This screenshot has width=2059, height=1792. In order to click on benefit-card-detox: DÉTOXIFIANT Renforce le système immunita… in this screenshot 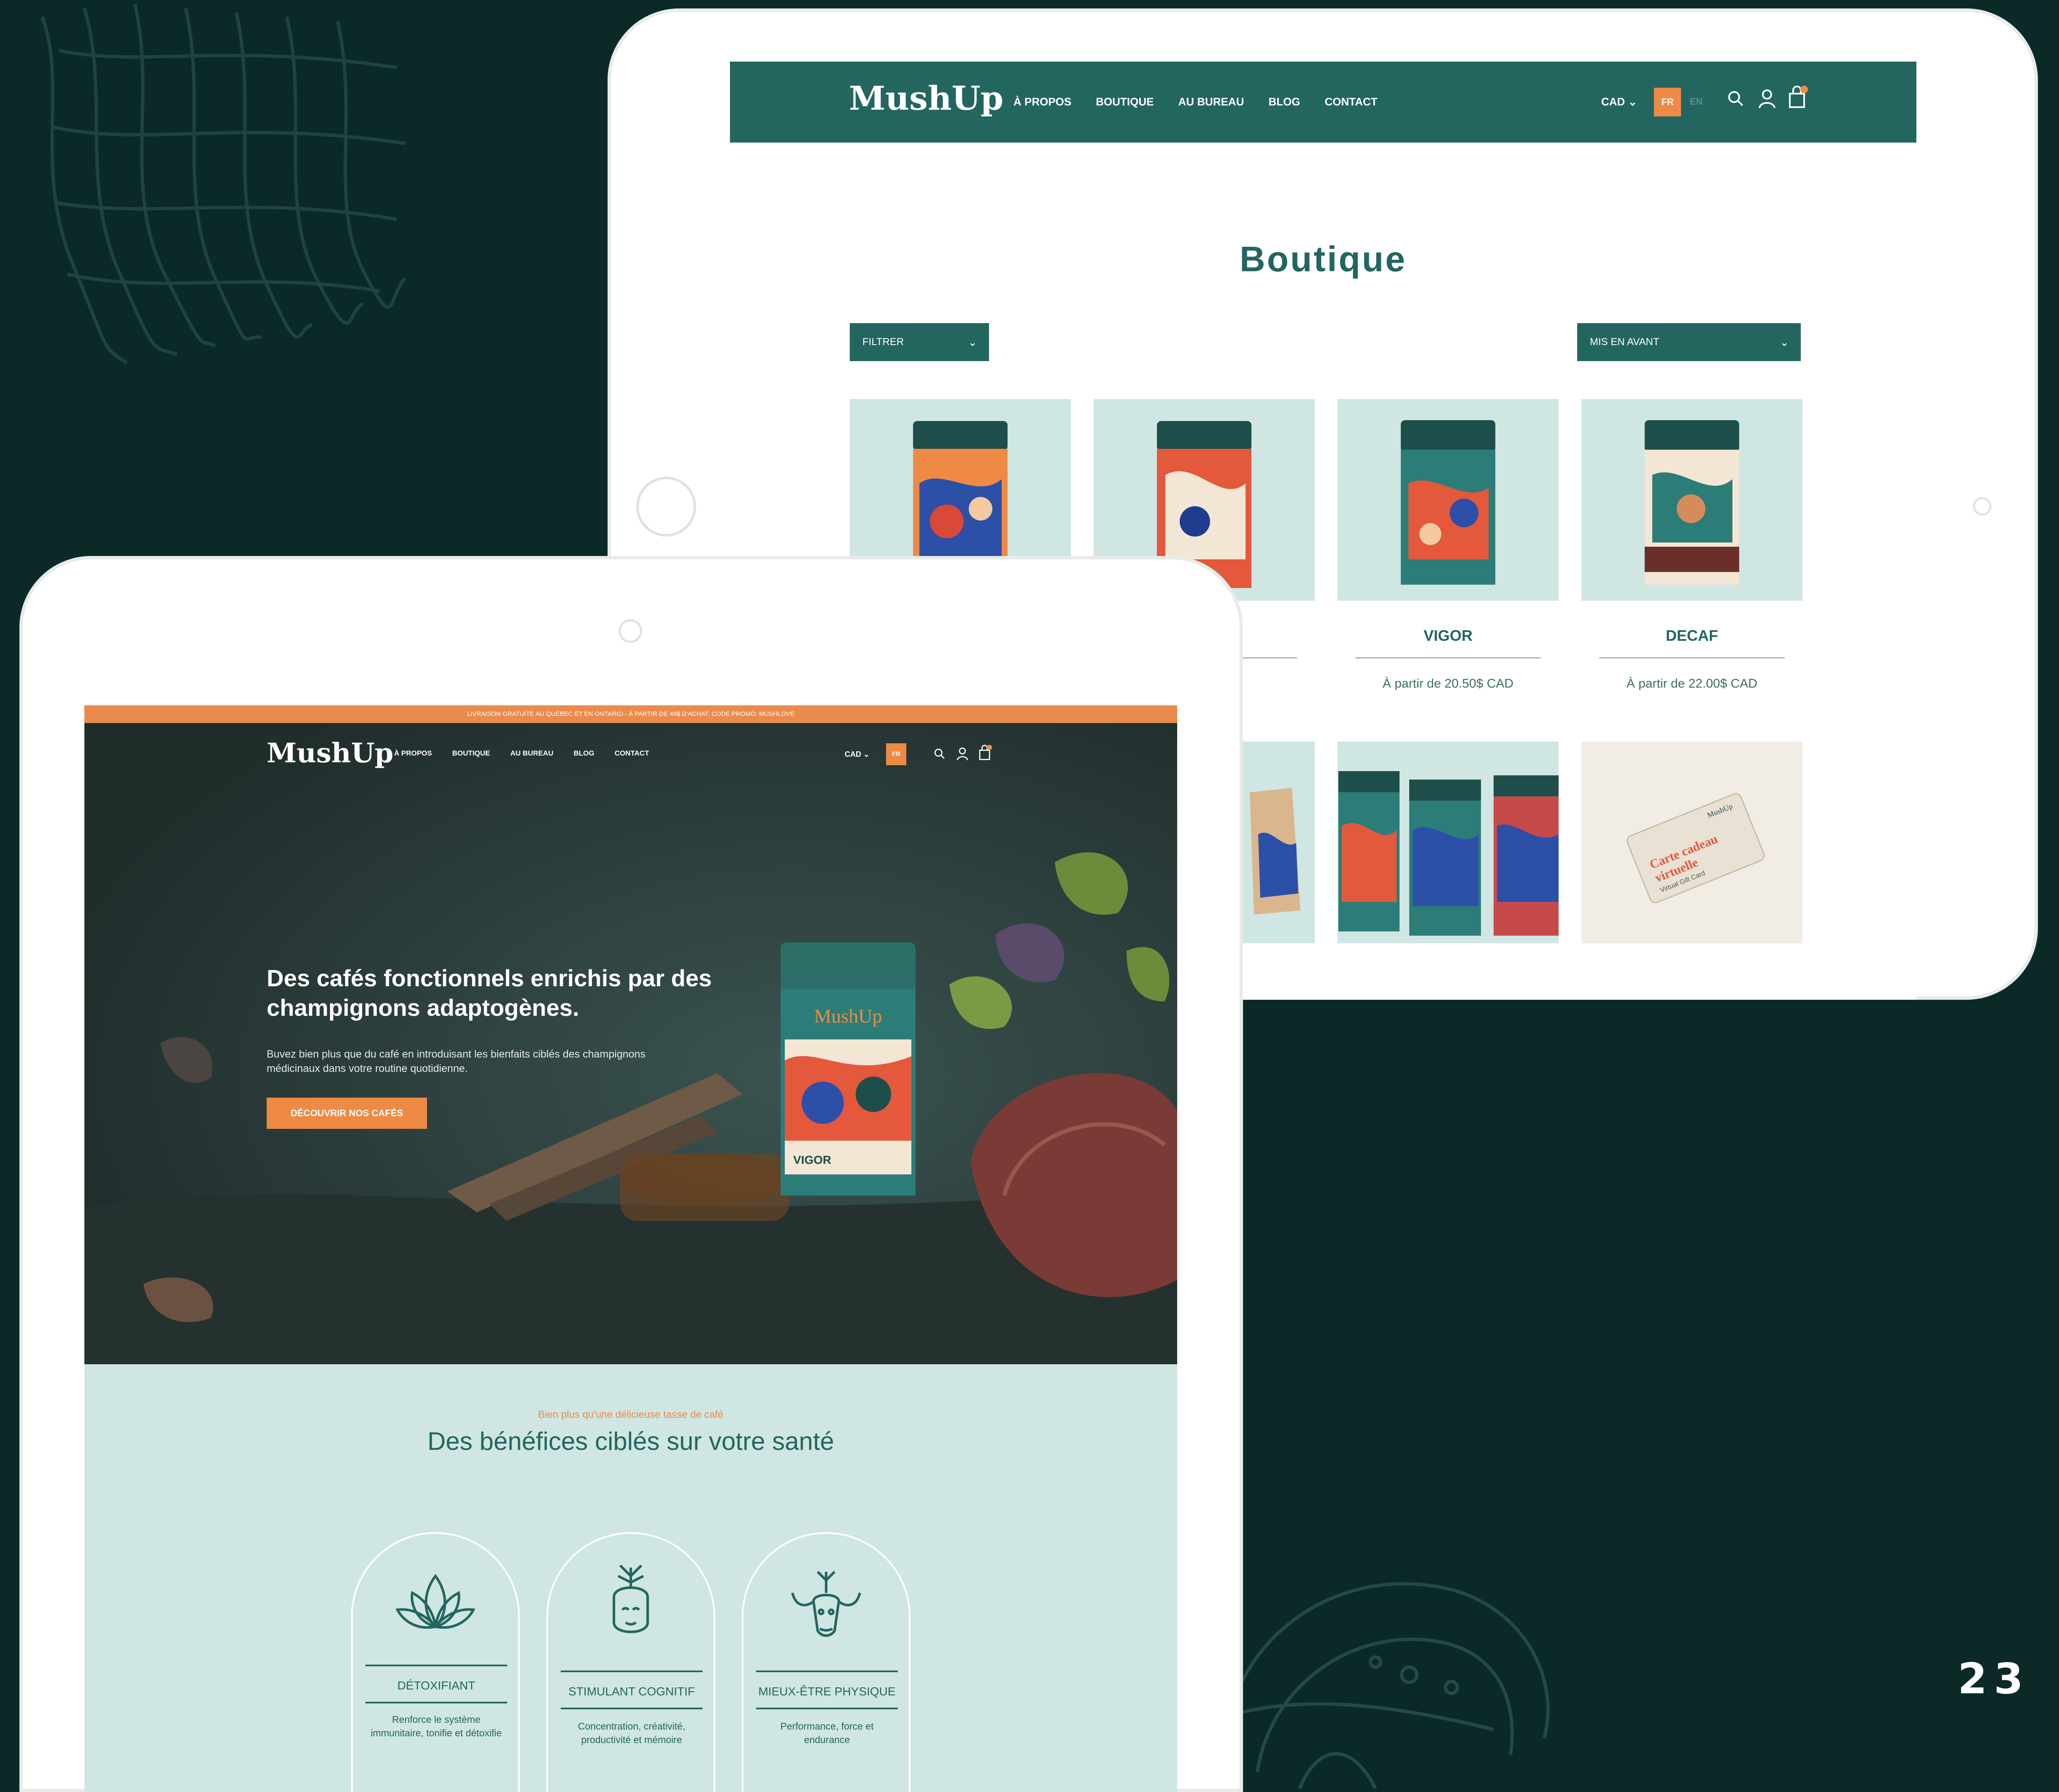, I will do `click(435, 1662)`.